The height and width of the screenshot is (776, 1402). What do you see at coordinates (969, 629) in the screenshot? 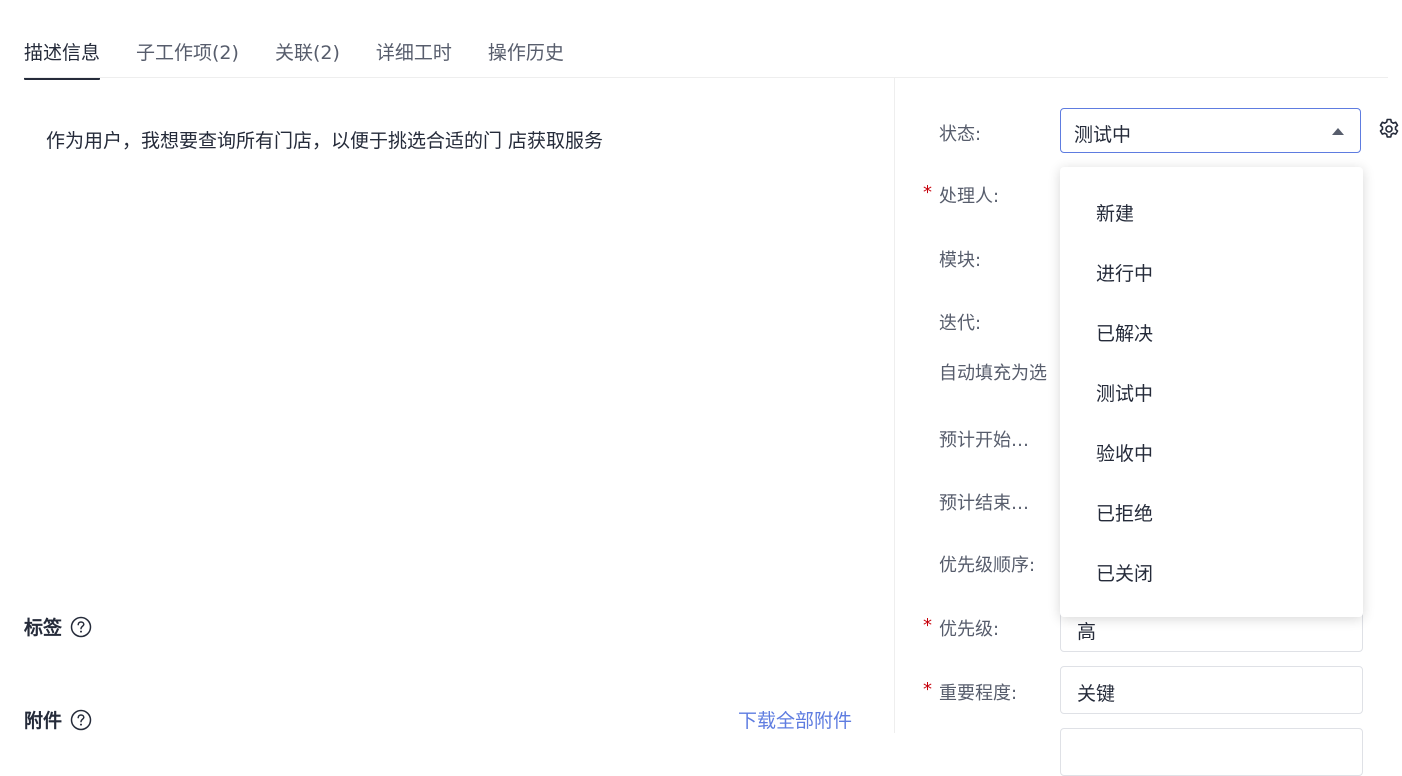
I see `priority-label: 优先级:` at bounding box center [969, 629].